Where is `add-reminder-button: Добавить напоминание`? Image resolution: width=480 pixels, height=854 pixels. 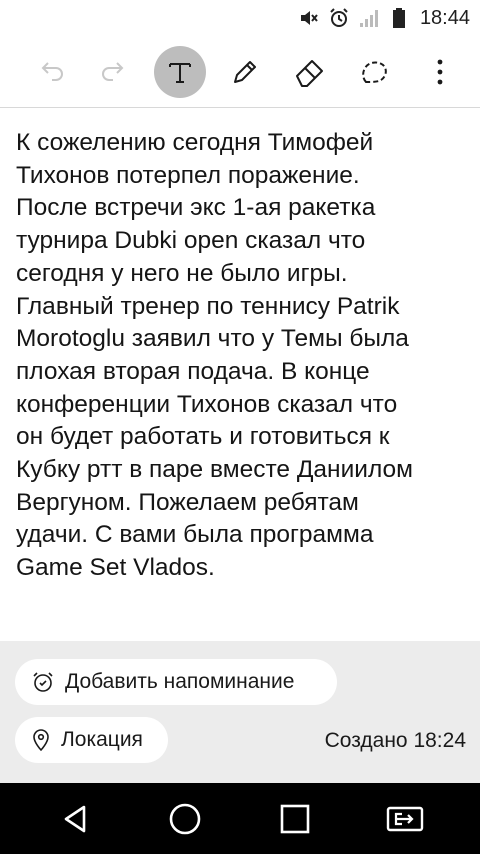 add-reminder-button: Добавить напоминание is located at coordinates (176, 682).